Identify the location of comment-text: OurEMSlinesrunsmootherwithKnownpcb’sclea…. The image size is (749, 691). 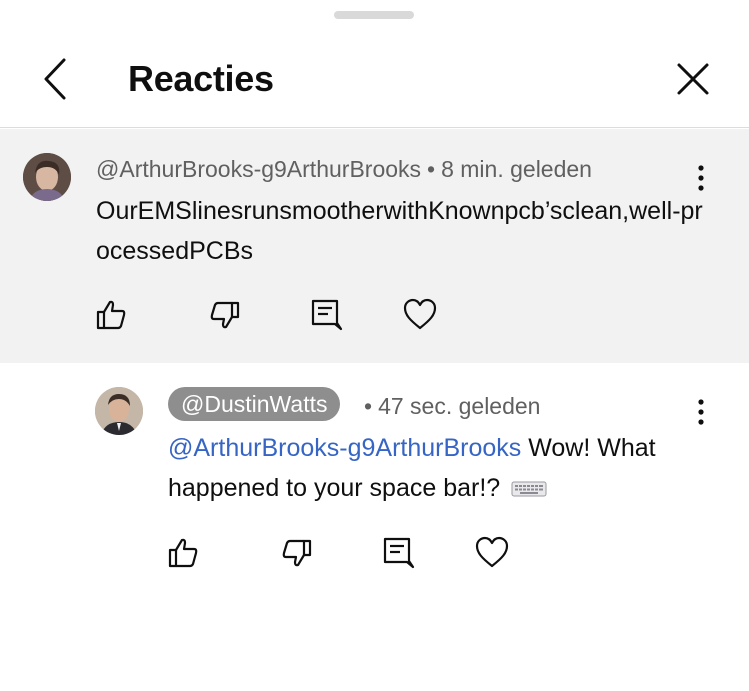
(399, 231).